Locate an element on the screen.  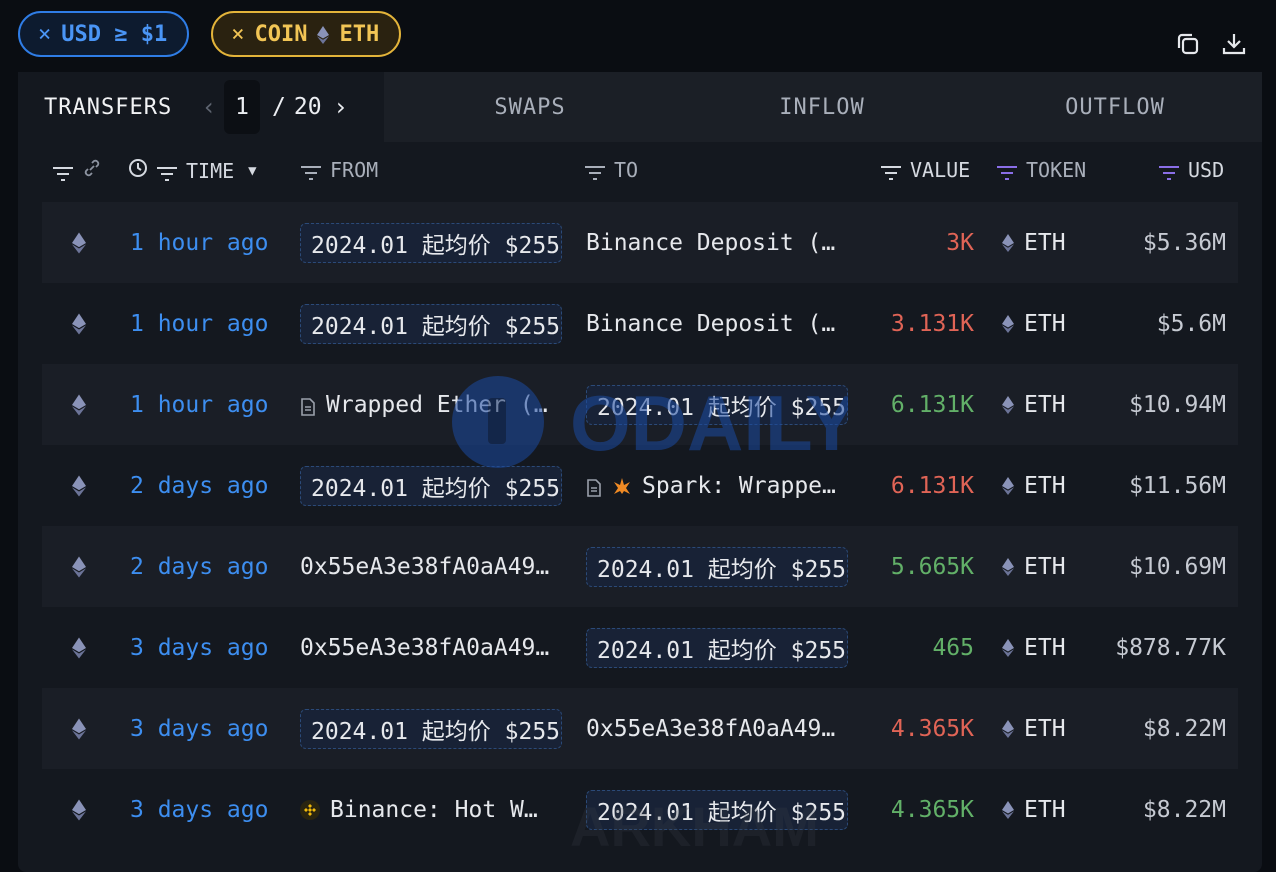
remove-usd-filter-icon: × is located at coordinates (44, 34).